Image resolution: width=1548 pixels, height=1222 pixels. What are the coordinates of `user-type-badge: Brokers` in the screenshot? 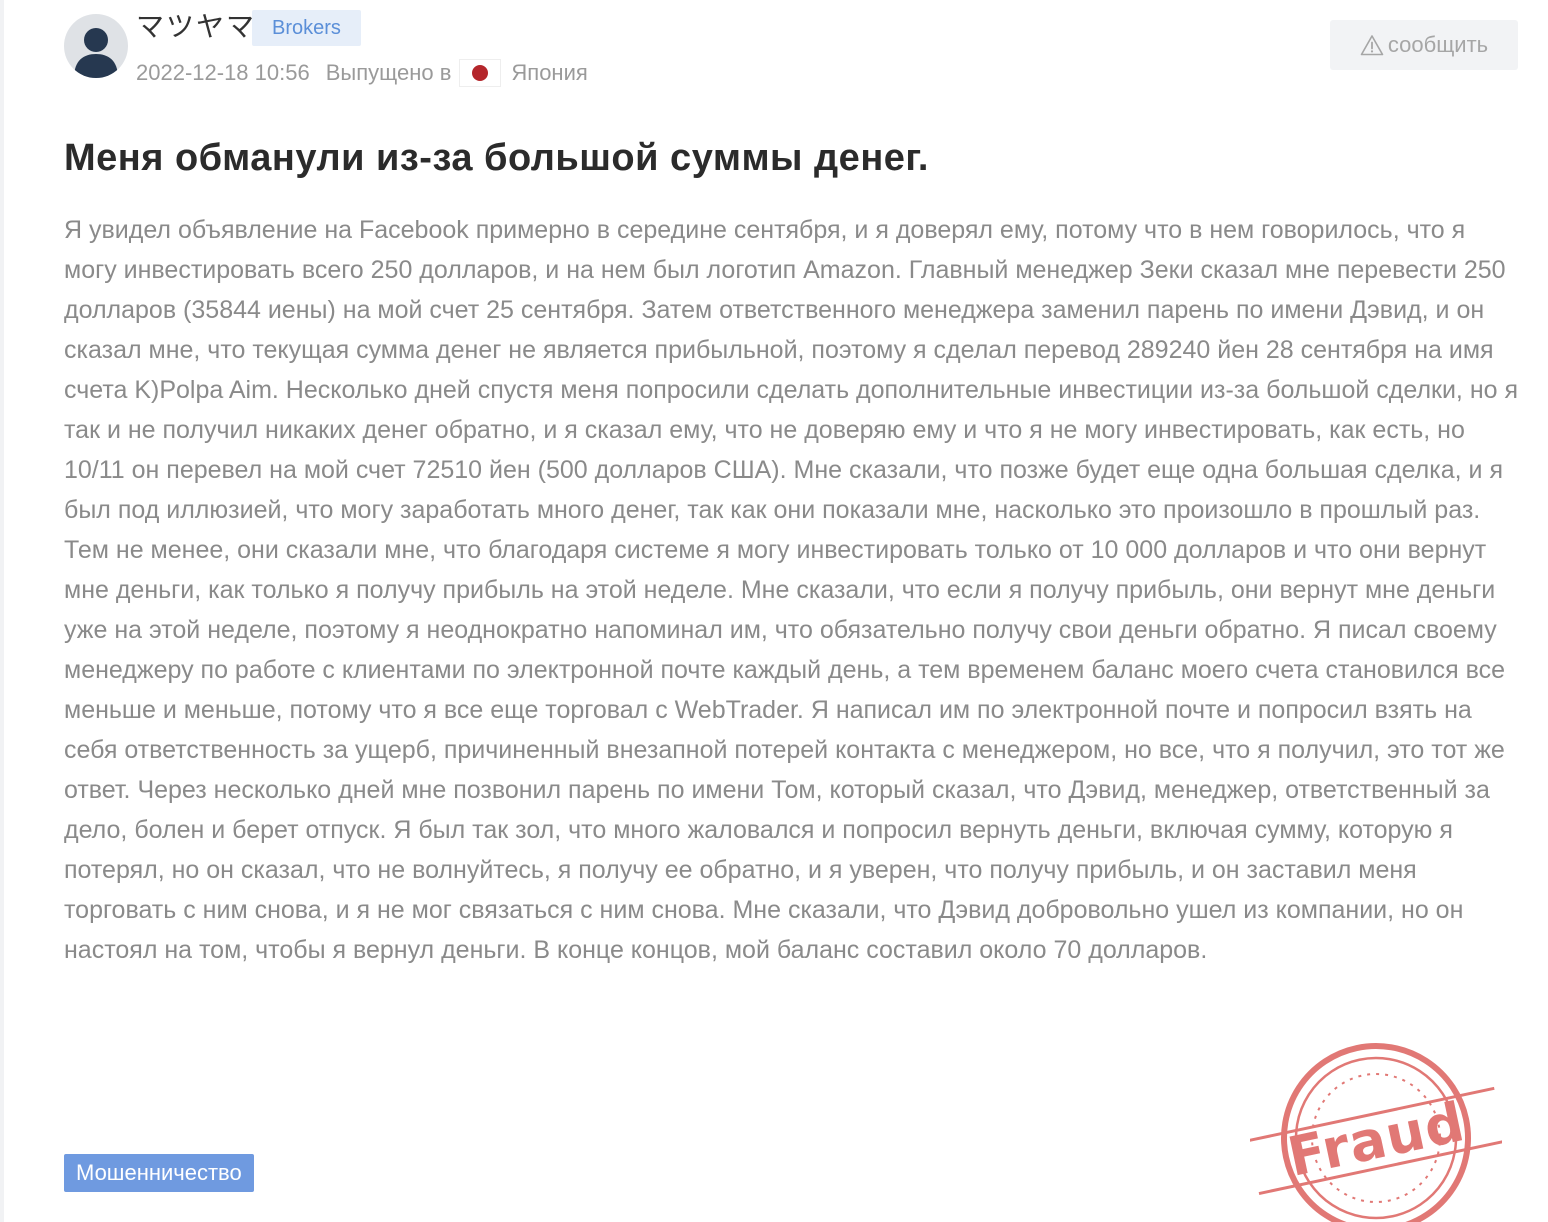 It's located at (306, 28).